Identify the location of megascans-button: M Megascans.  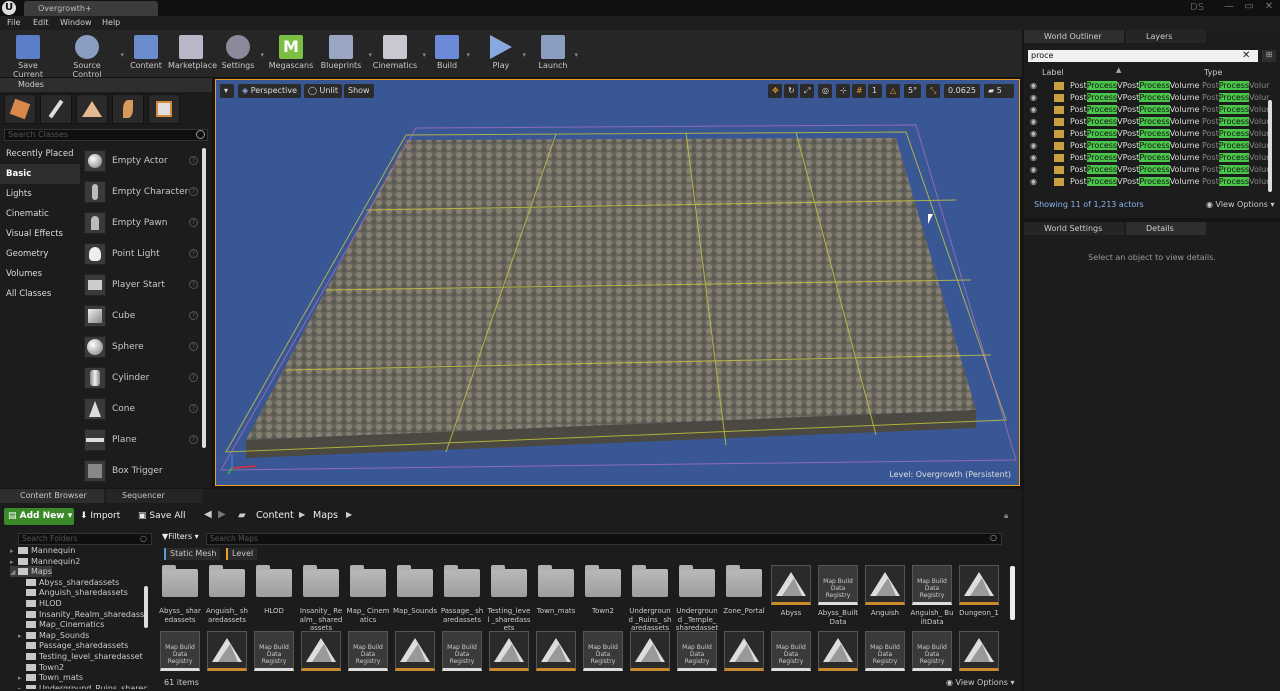
(291, 54).